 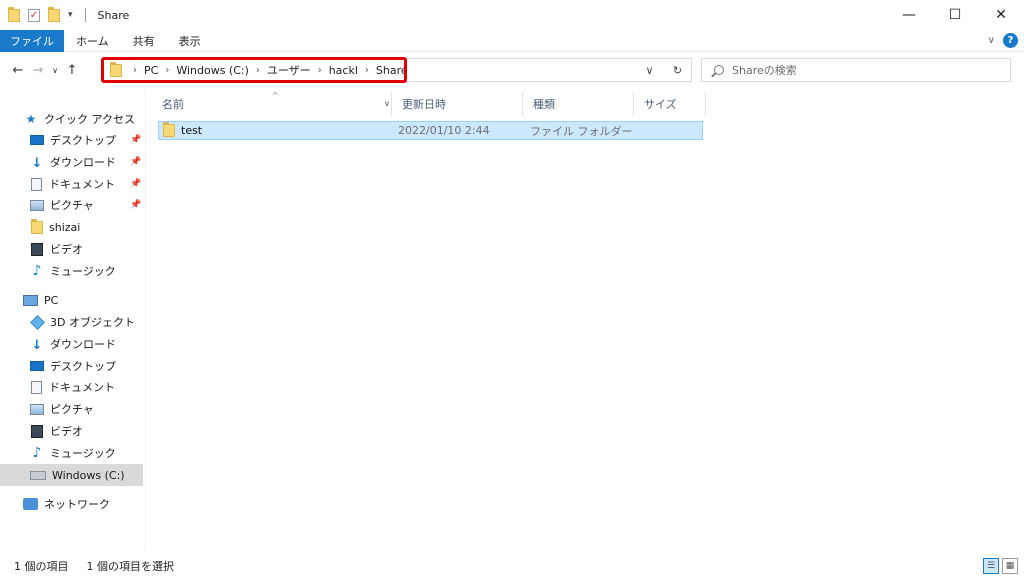 I want to click on pc-icon, so click(x=30, y=300).